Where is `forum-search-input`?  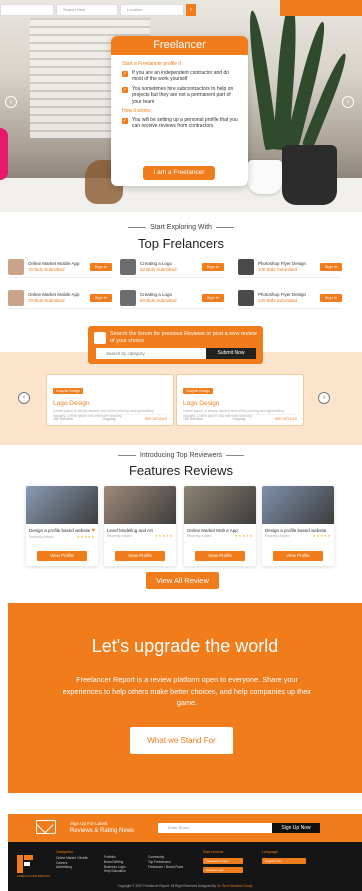 forum-search-input is located at coordinates (151, 353).